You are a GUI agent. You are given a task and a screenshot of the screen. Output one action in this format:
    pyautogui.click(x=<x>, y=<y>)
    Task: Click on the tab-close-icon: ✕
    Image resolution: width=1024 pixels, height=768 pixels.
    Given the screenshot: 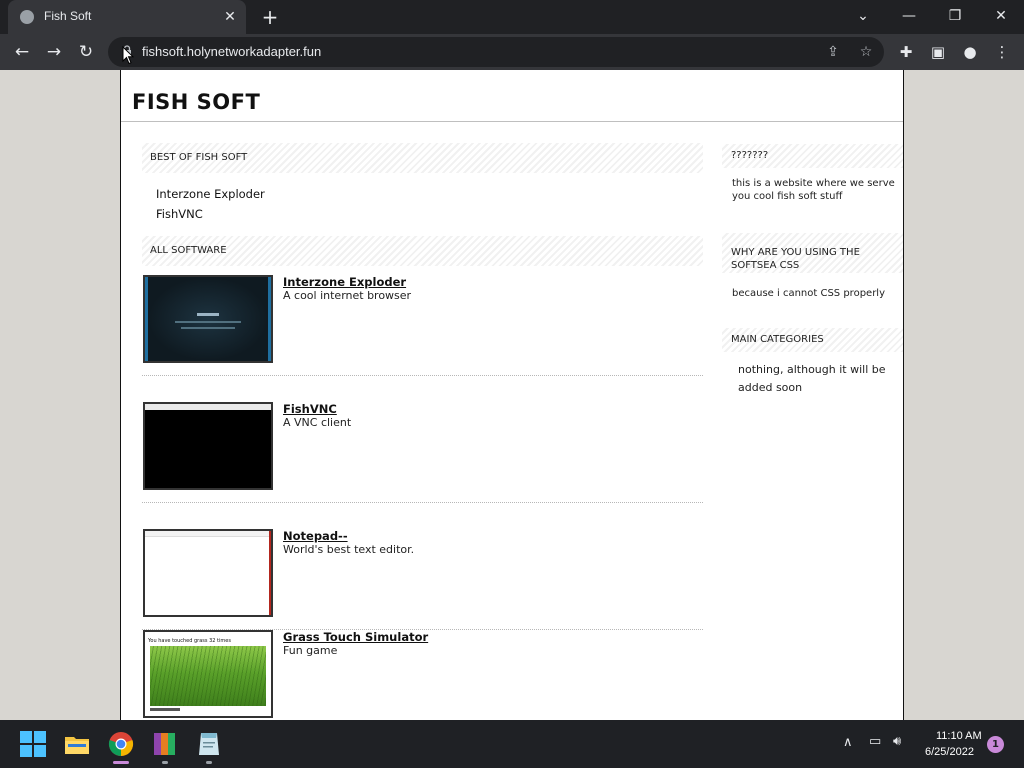 What is the action you would take?
    pyautogui.click(x=230, y=17)
    